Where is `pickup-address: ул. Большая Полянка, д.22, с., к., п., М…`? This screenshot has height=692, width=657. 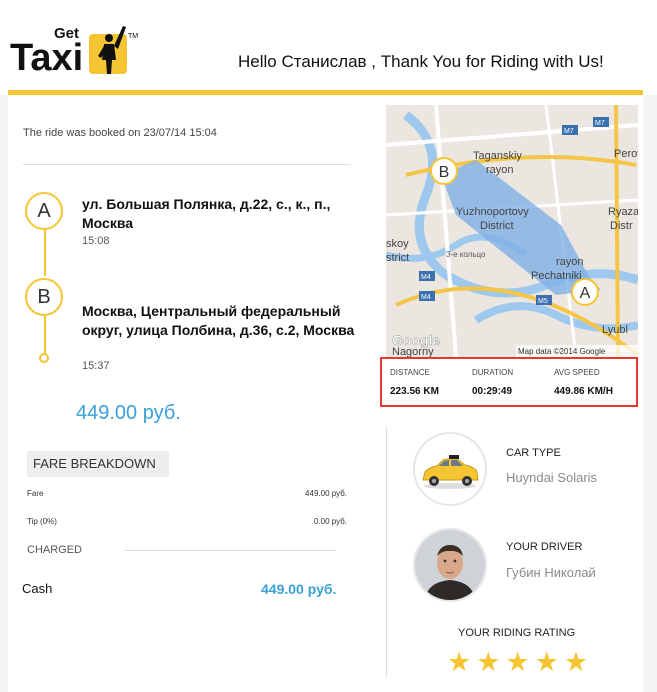
pickup-address: ул. Большая Полянка, д.22, с., к., п., М… is located at coordinates (206, 213).